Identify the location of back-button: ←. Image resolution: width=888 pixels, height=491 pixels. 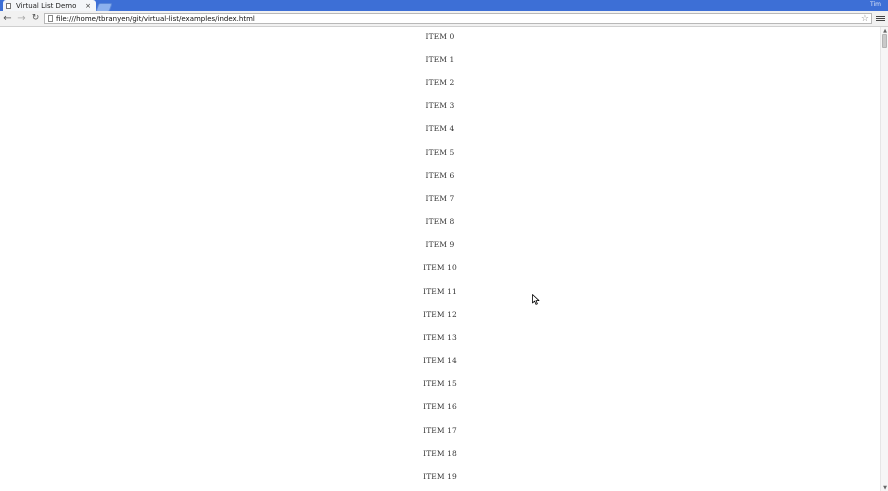
(7, 18).